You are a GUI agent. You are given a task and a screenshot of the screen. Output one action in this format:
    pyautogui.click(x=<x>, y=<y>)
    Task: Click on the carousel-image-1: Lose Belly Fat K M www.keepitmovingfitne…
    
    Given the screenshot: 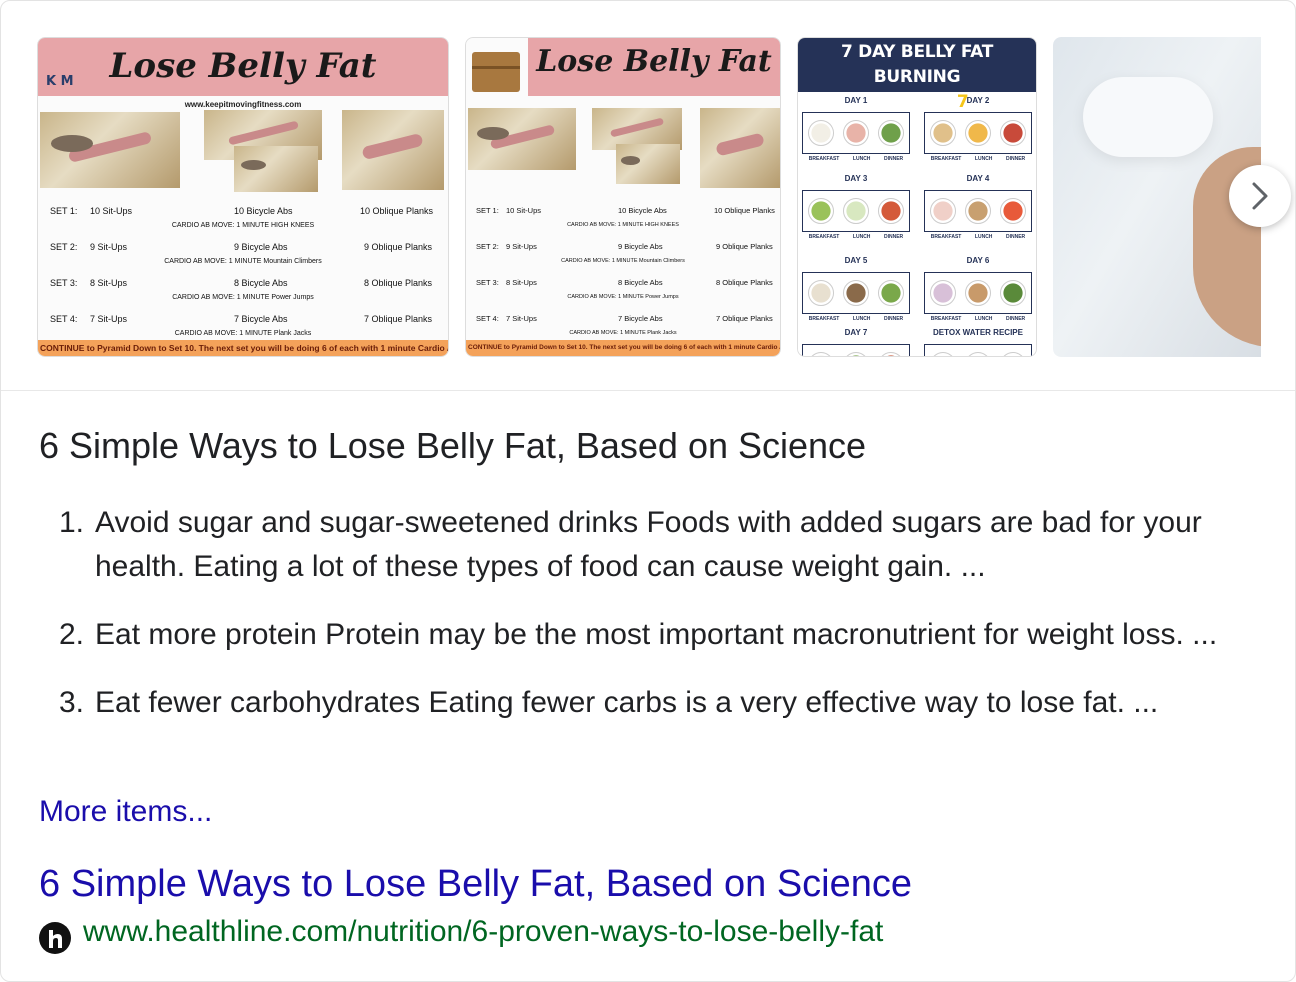 What is the action you would take?
    pyautogui.click(x=243, y=197)
    